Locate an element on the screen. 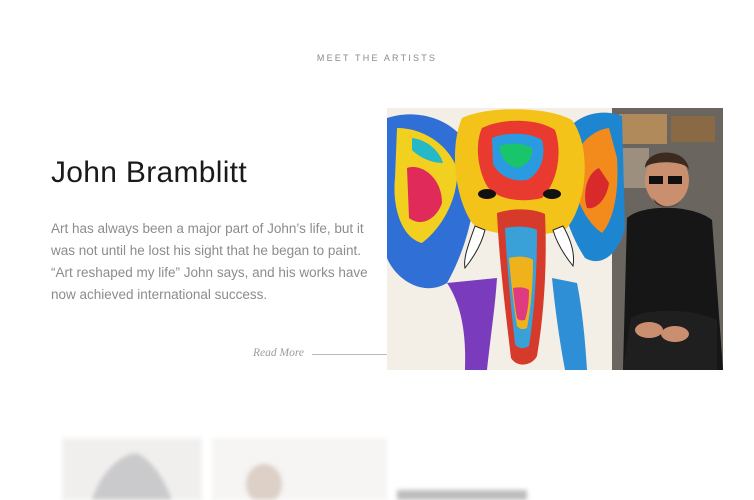  artist-name: John Bramblitt is located at coordinates (149, 172).